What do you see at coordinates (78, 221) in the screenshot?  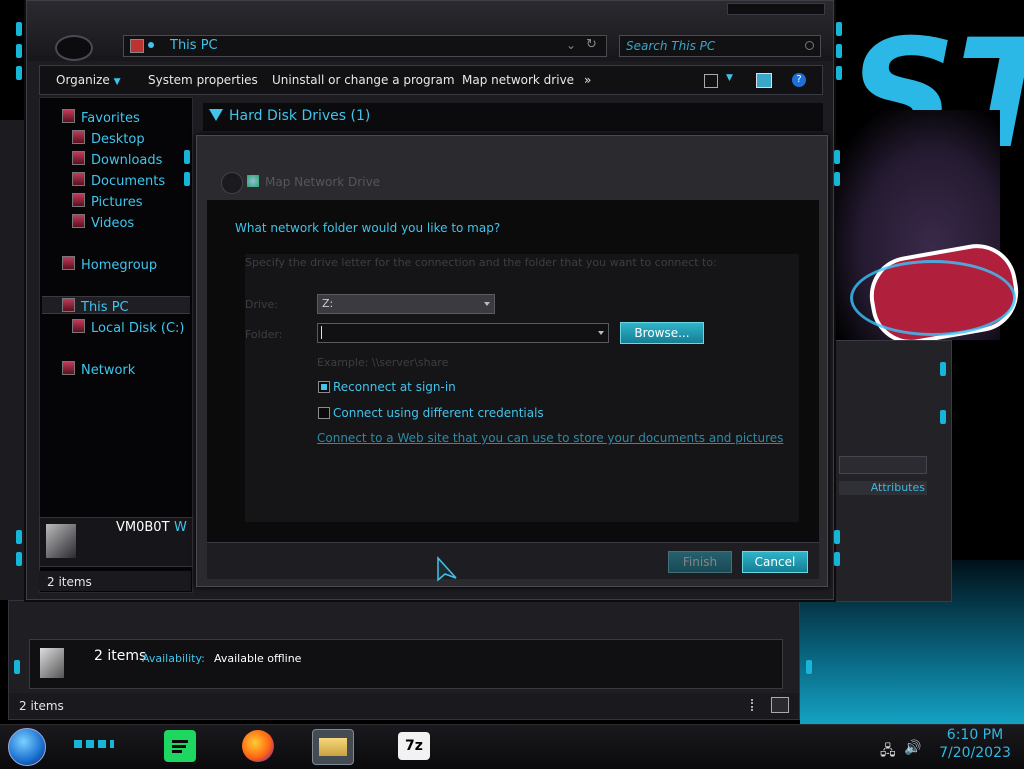 I see `videos-icon` at bounding box center [78, 221].